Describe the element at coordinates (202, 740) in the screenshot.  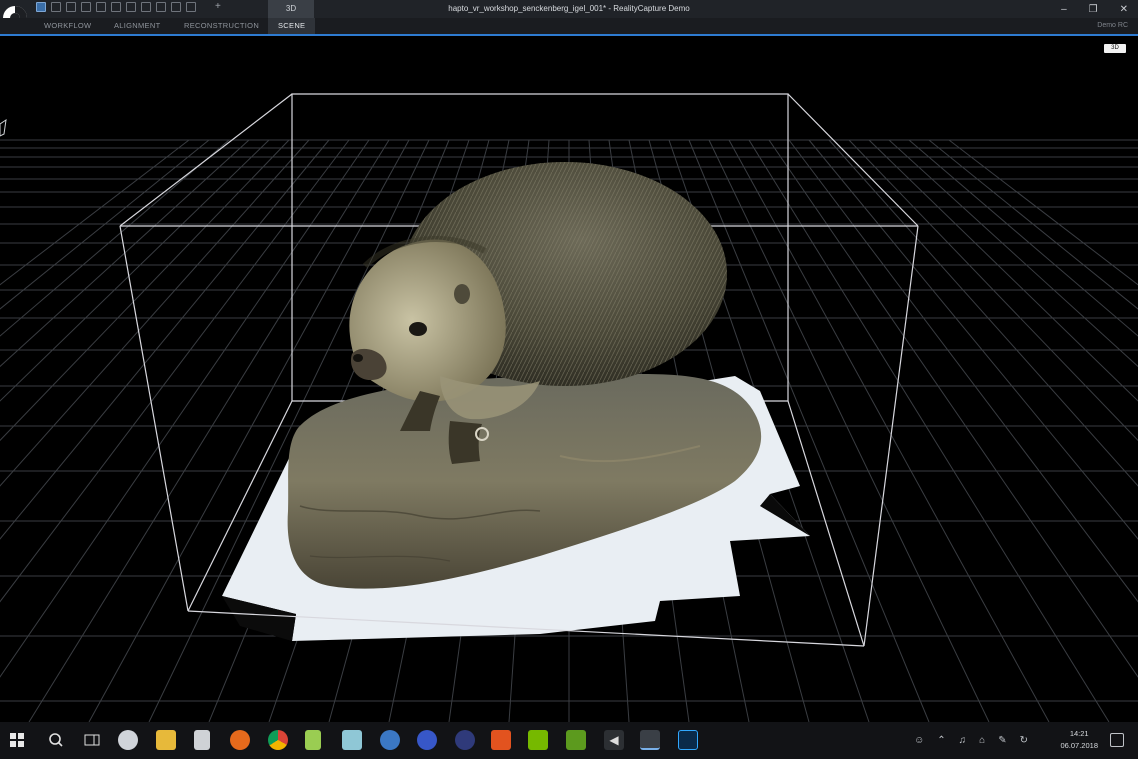
I see `calculator-icon` at that location.